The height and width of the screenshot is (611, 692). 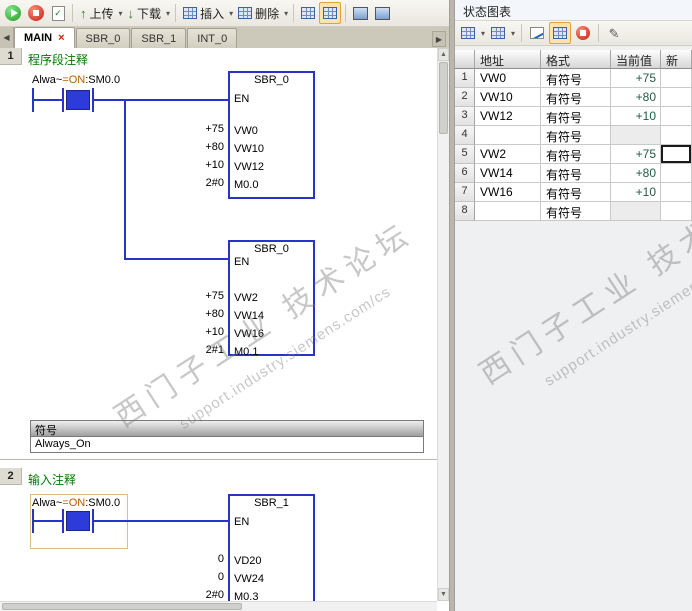 What do you see at coordinates (465, 192) in the screenshot?
I see `row-number: 7` at bounding box center [465, 192].